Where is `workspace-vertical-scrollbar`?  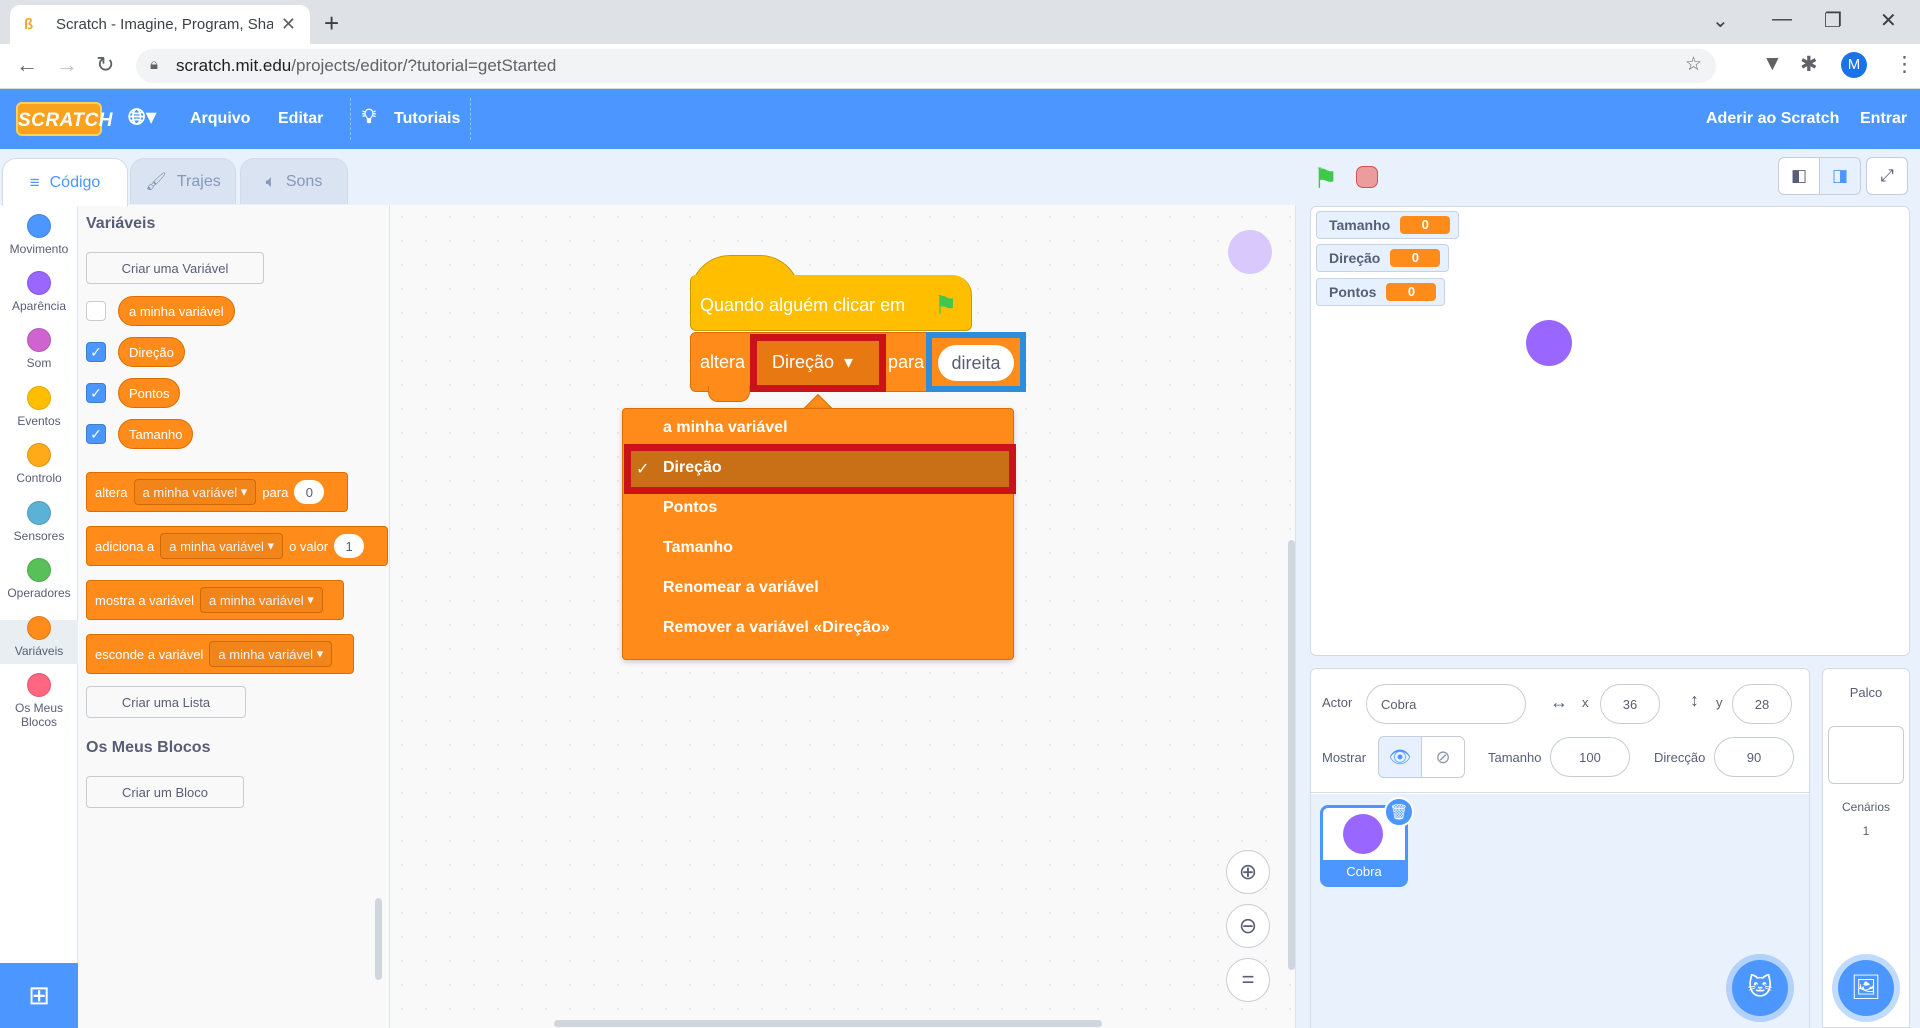 workspace-vertical-scrollbar is located at coordinates (1291, 755).